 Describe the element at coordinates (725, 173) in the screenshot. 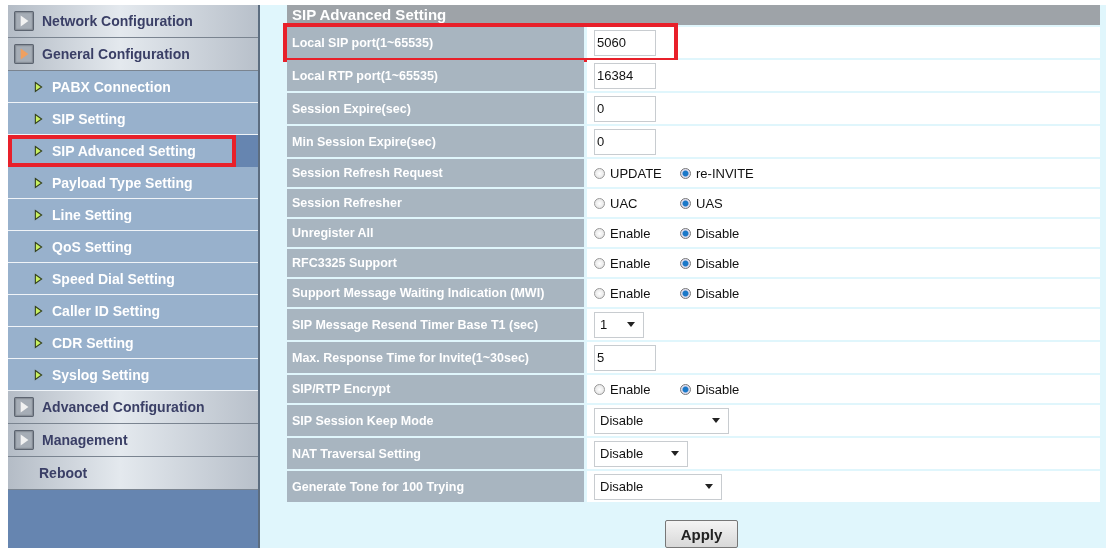

I see `radio-label: re-INVITE` at that location.